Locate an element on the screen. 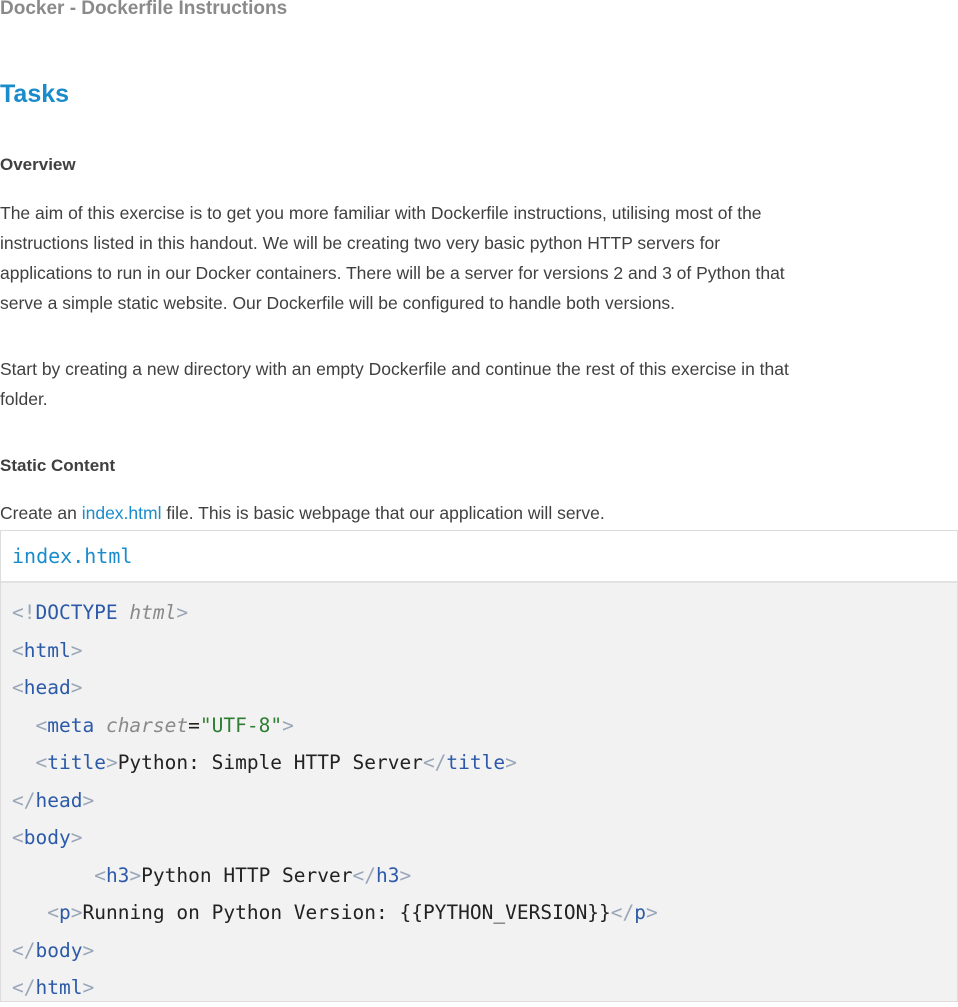  code-line: <!DOCTYPE html> is located at coordinates (100, 612).